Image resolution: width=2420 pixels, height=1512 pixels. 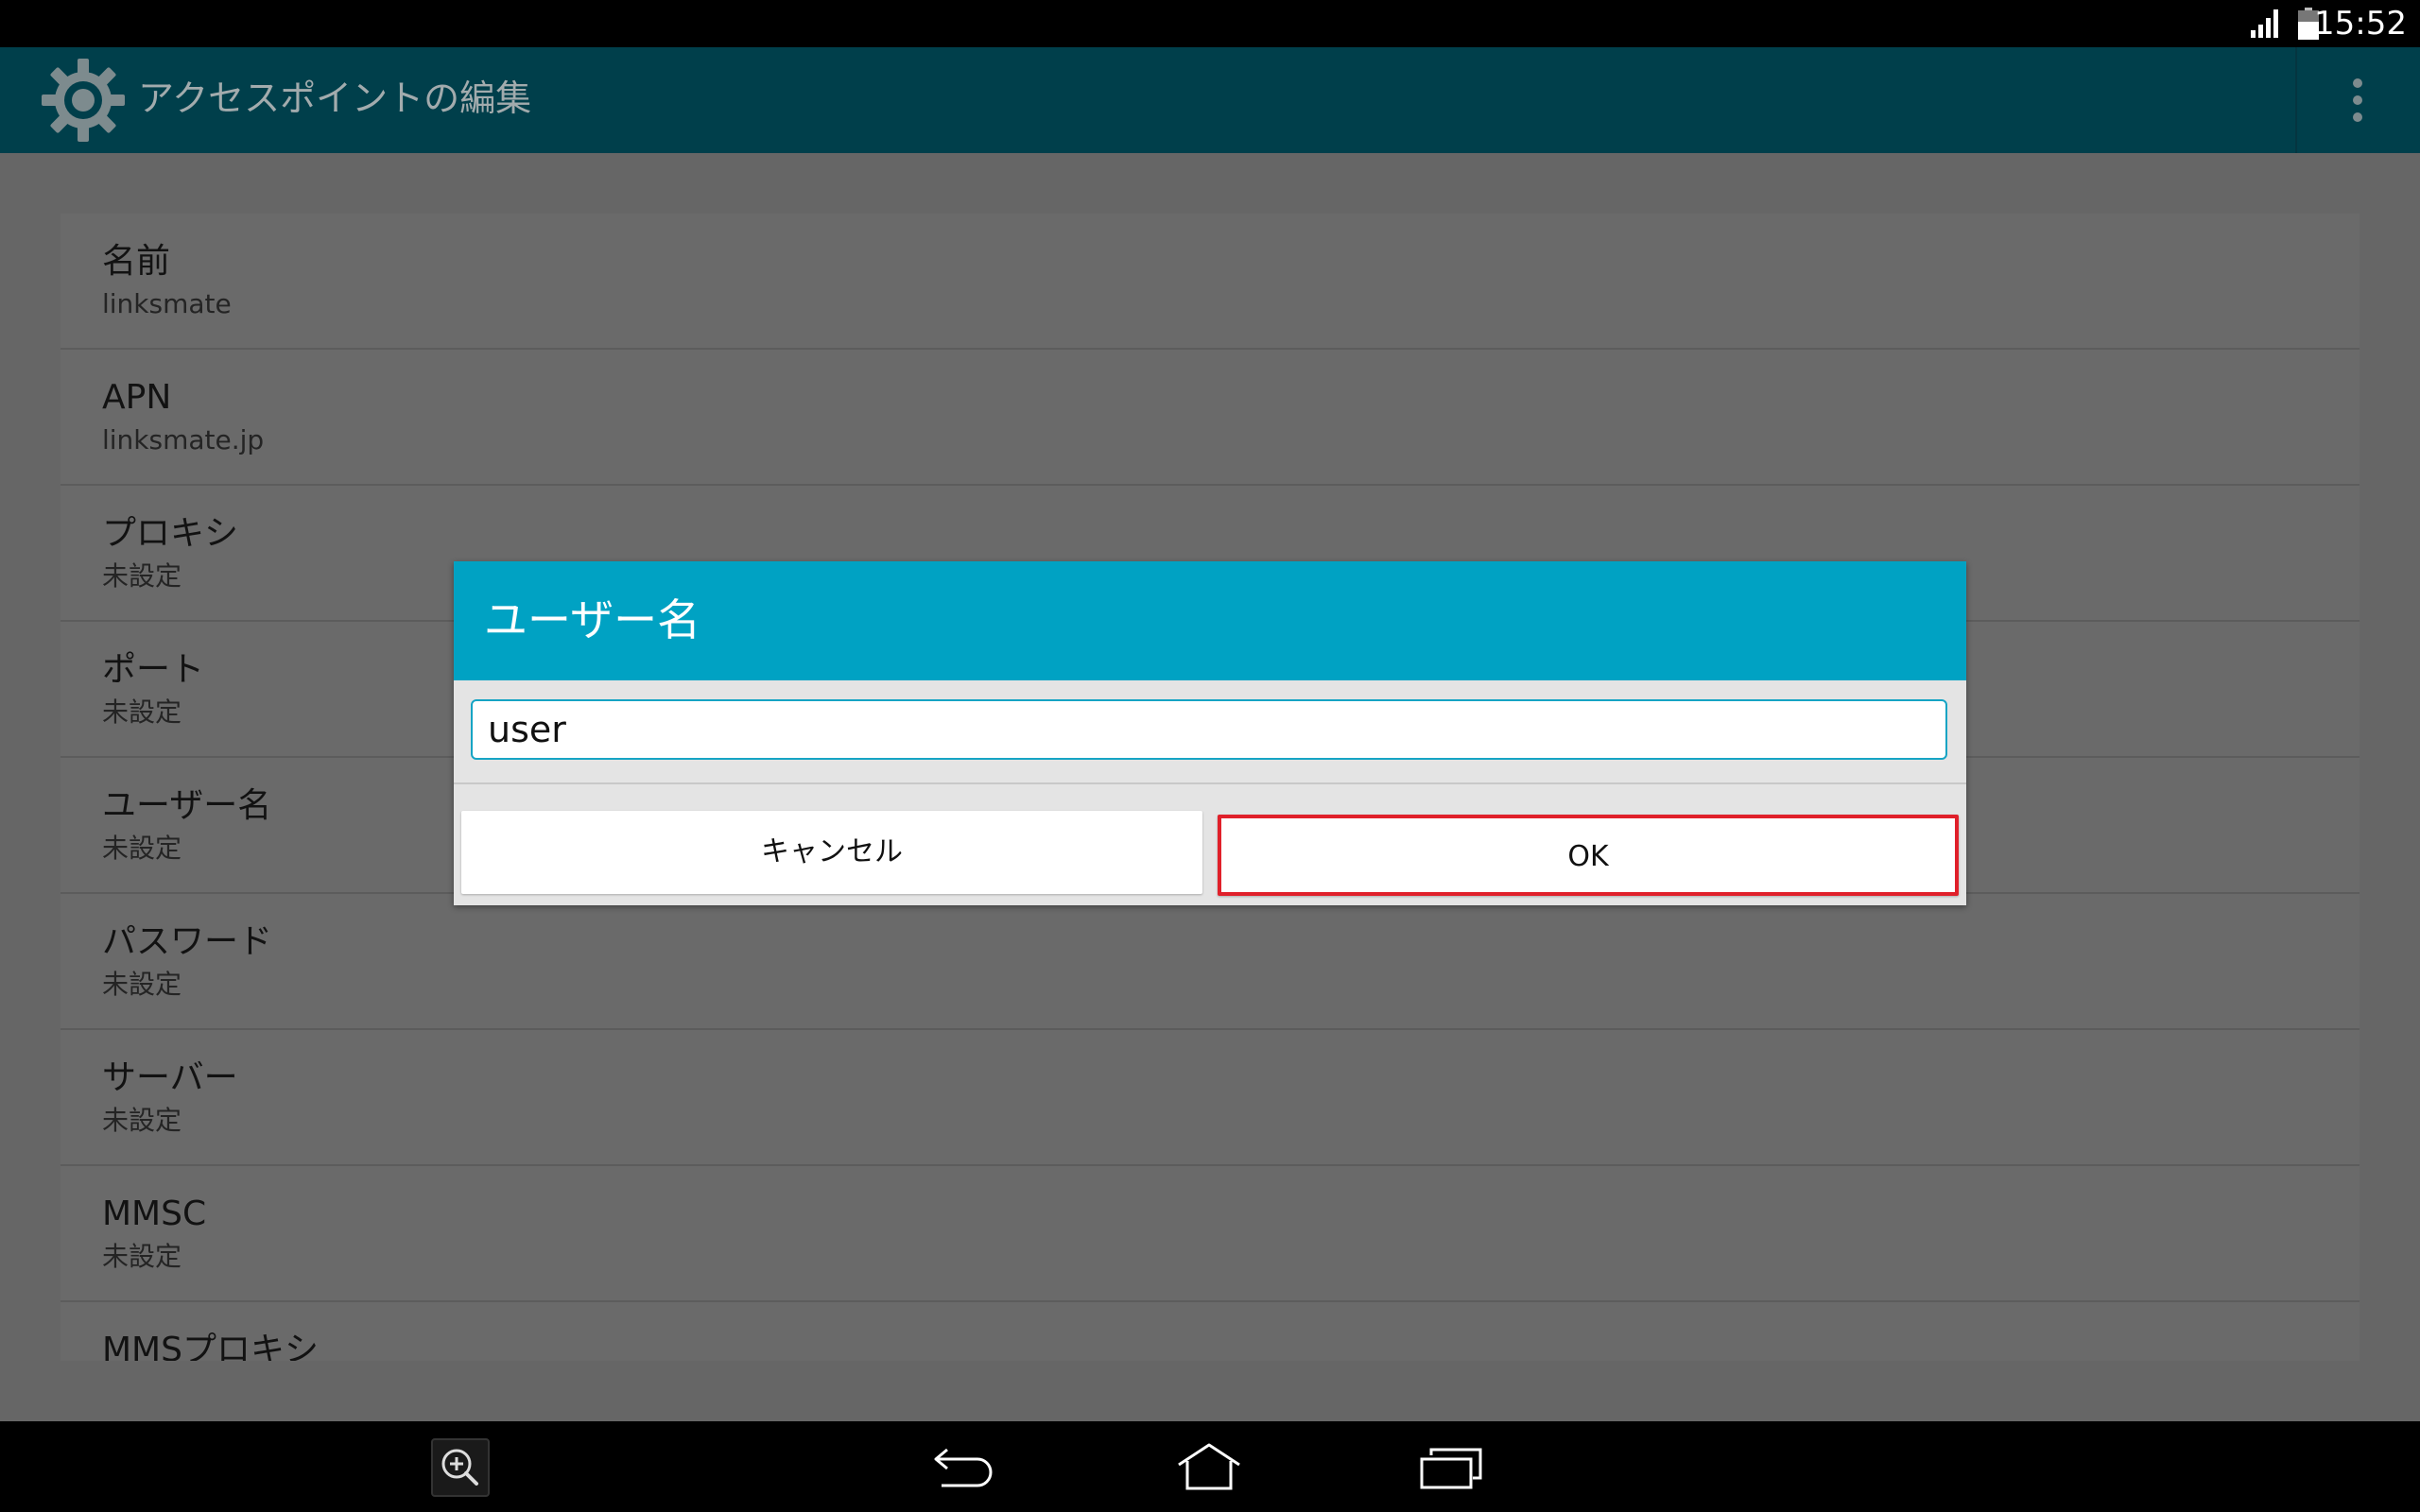 What do you see at coordinates (153, 669) in the screenshot?
I see `setting-title: ポート` at bounding box center [153, 669].